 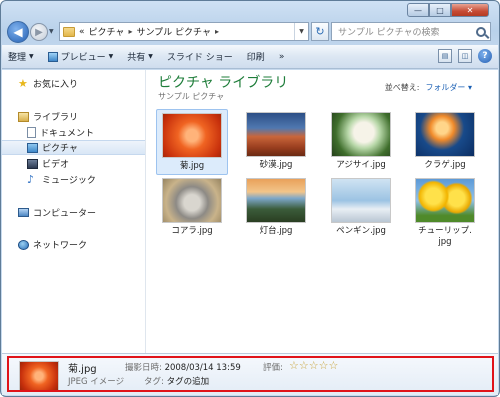 I want to click on back-button: ◀, so click(x=18, y=32).